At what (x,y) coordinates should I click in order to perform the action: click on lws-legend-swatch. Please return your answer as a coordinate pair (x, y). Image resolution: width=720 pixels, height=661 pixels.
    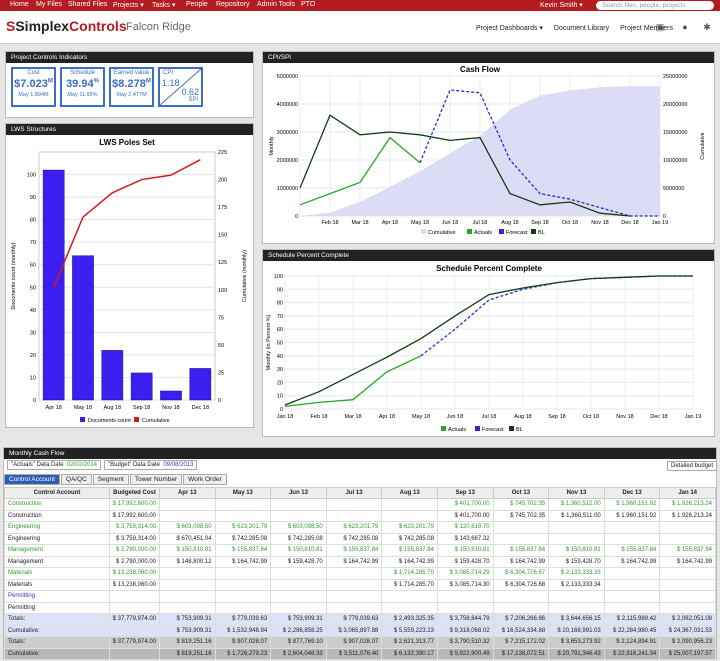
    Looking at the image, I should click on (82, 419).